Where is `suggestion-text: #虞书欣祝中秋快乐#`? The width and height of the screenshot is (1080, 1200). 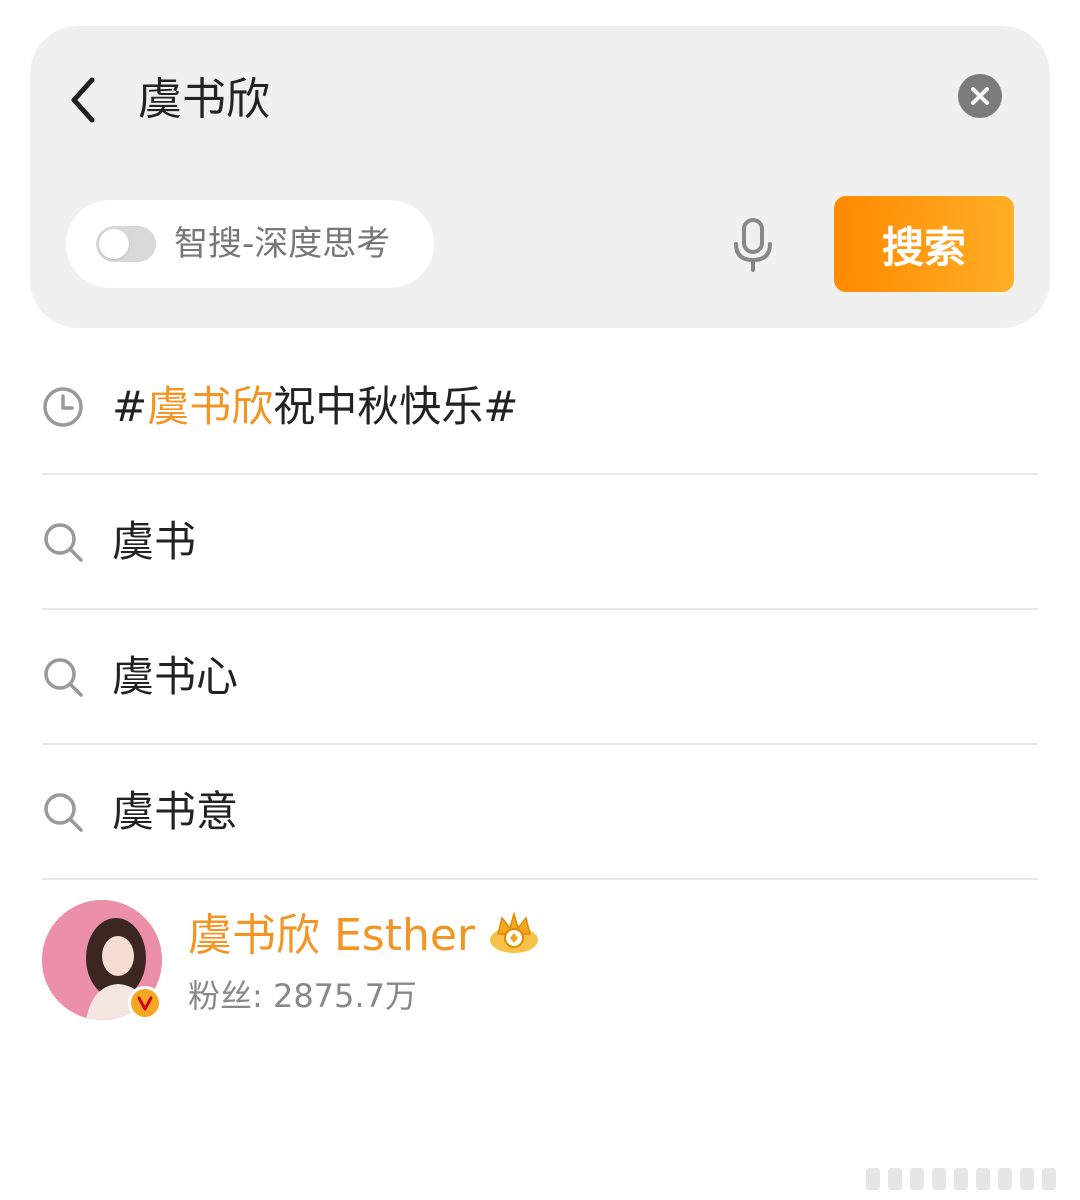
suggestion-text: #虞书欣祝中秋快乐# is located at coordinates (315, 406).